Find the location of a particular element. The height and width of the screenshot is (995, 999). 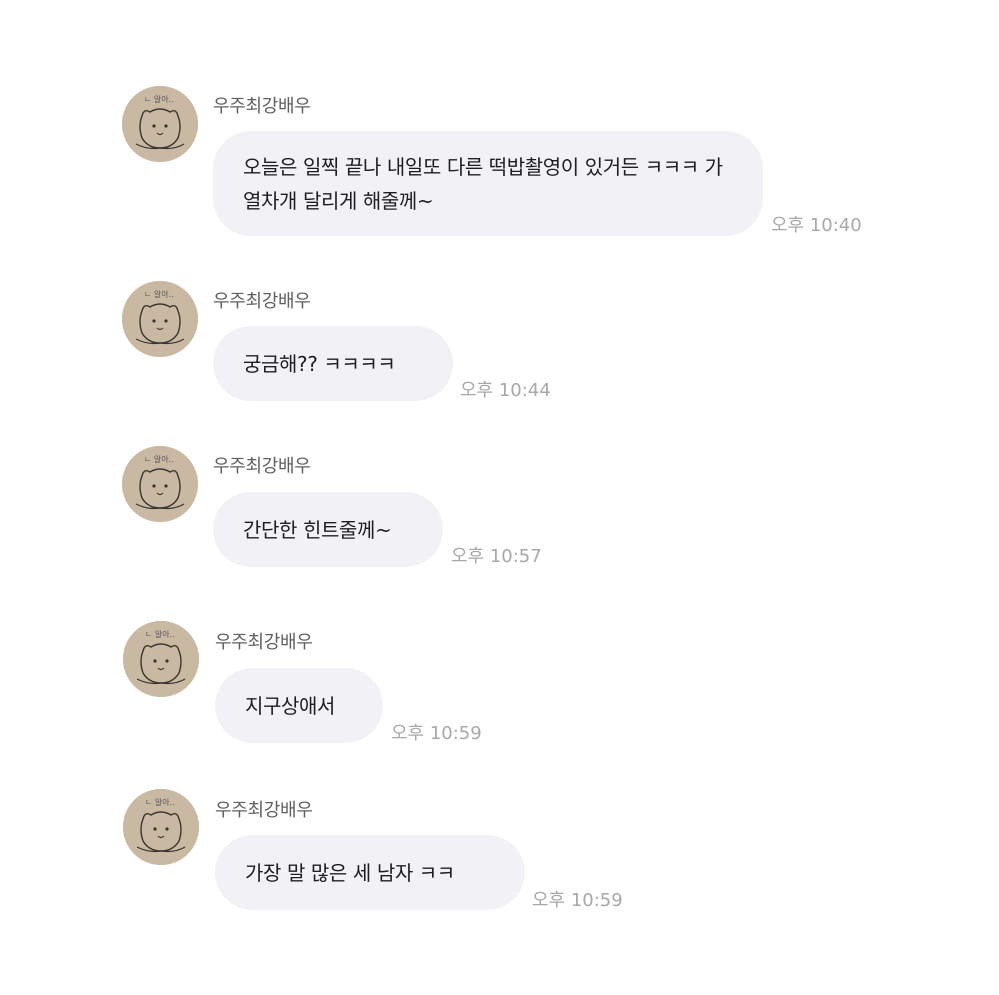

message-bubble: 지구상애서 is located at coordinates (299, 705).